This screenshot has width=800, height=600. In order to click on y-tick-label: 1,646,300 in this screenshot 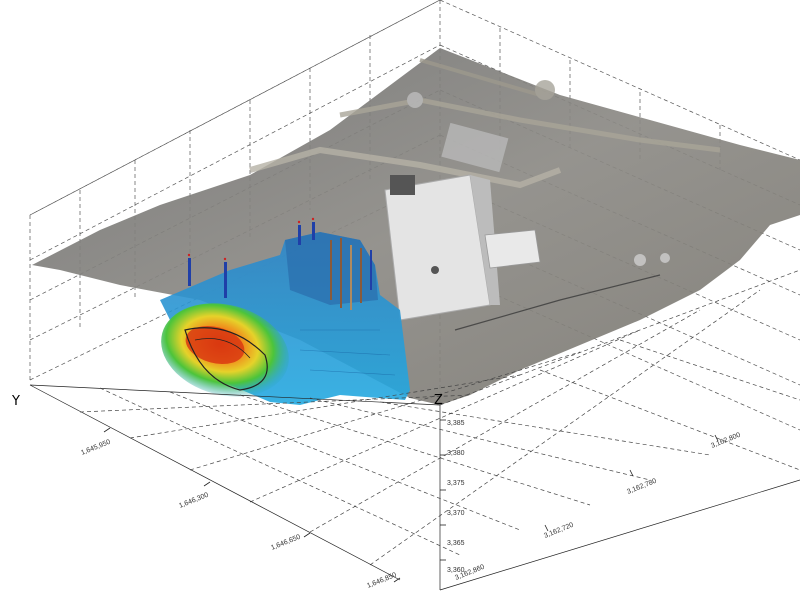, I will do `click(194, 501)`.